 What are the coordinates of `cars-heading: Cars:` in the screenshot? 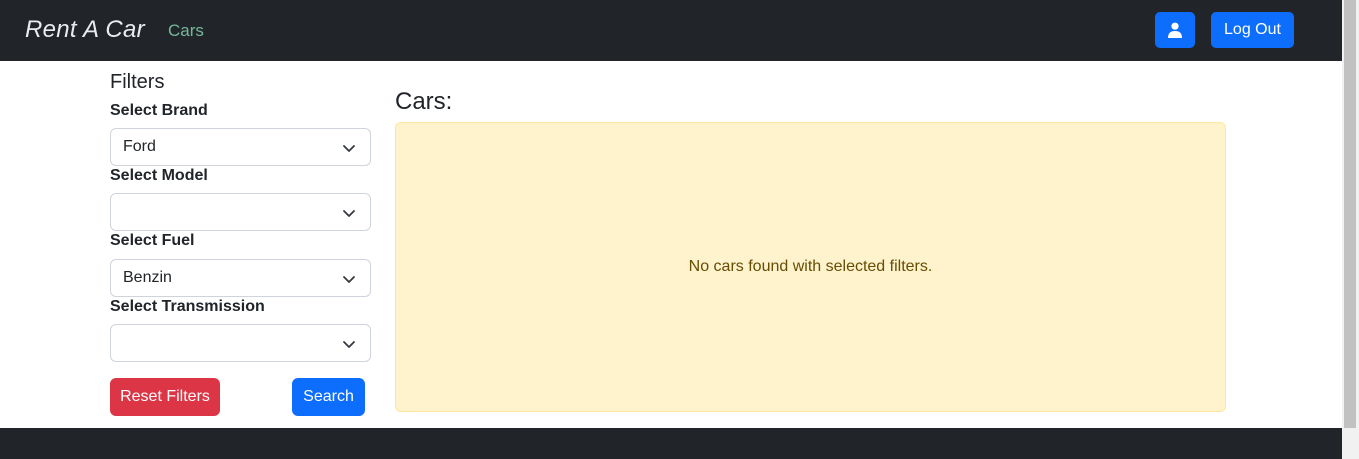 It's located at (424, 101).